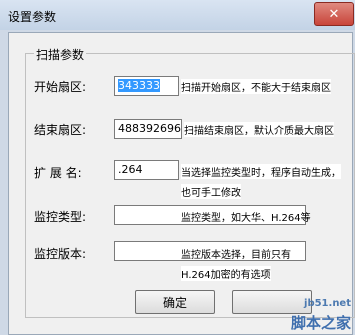  I want to click on watermark-url: jb51.net, so click(327, 303).